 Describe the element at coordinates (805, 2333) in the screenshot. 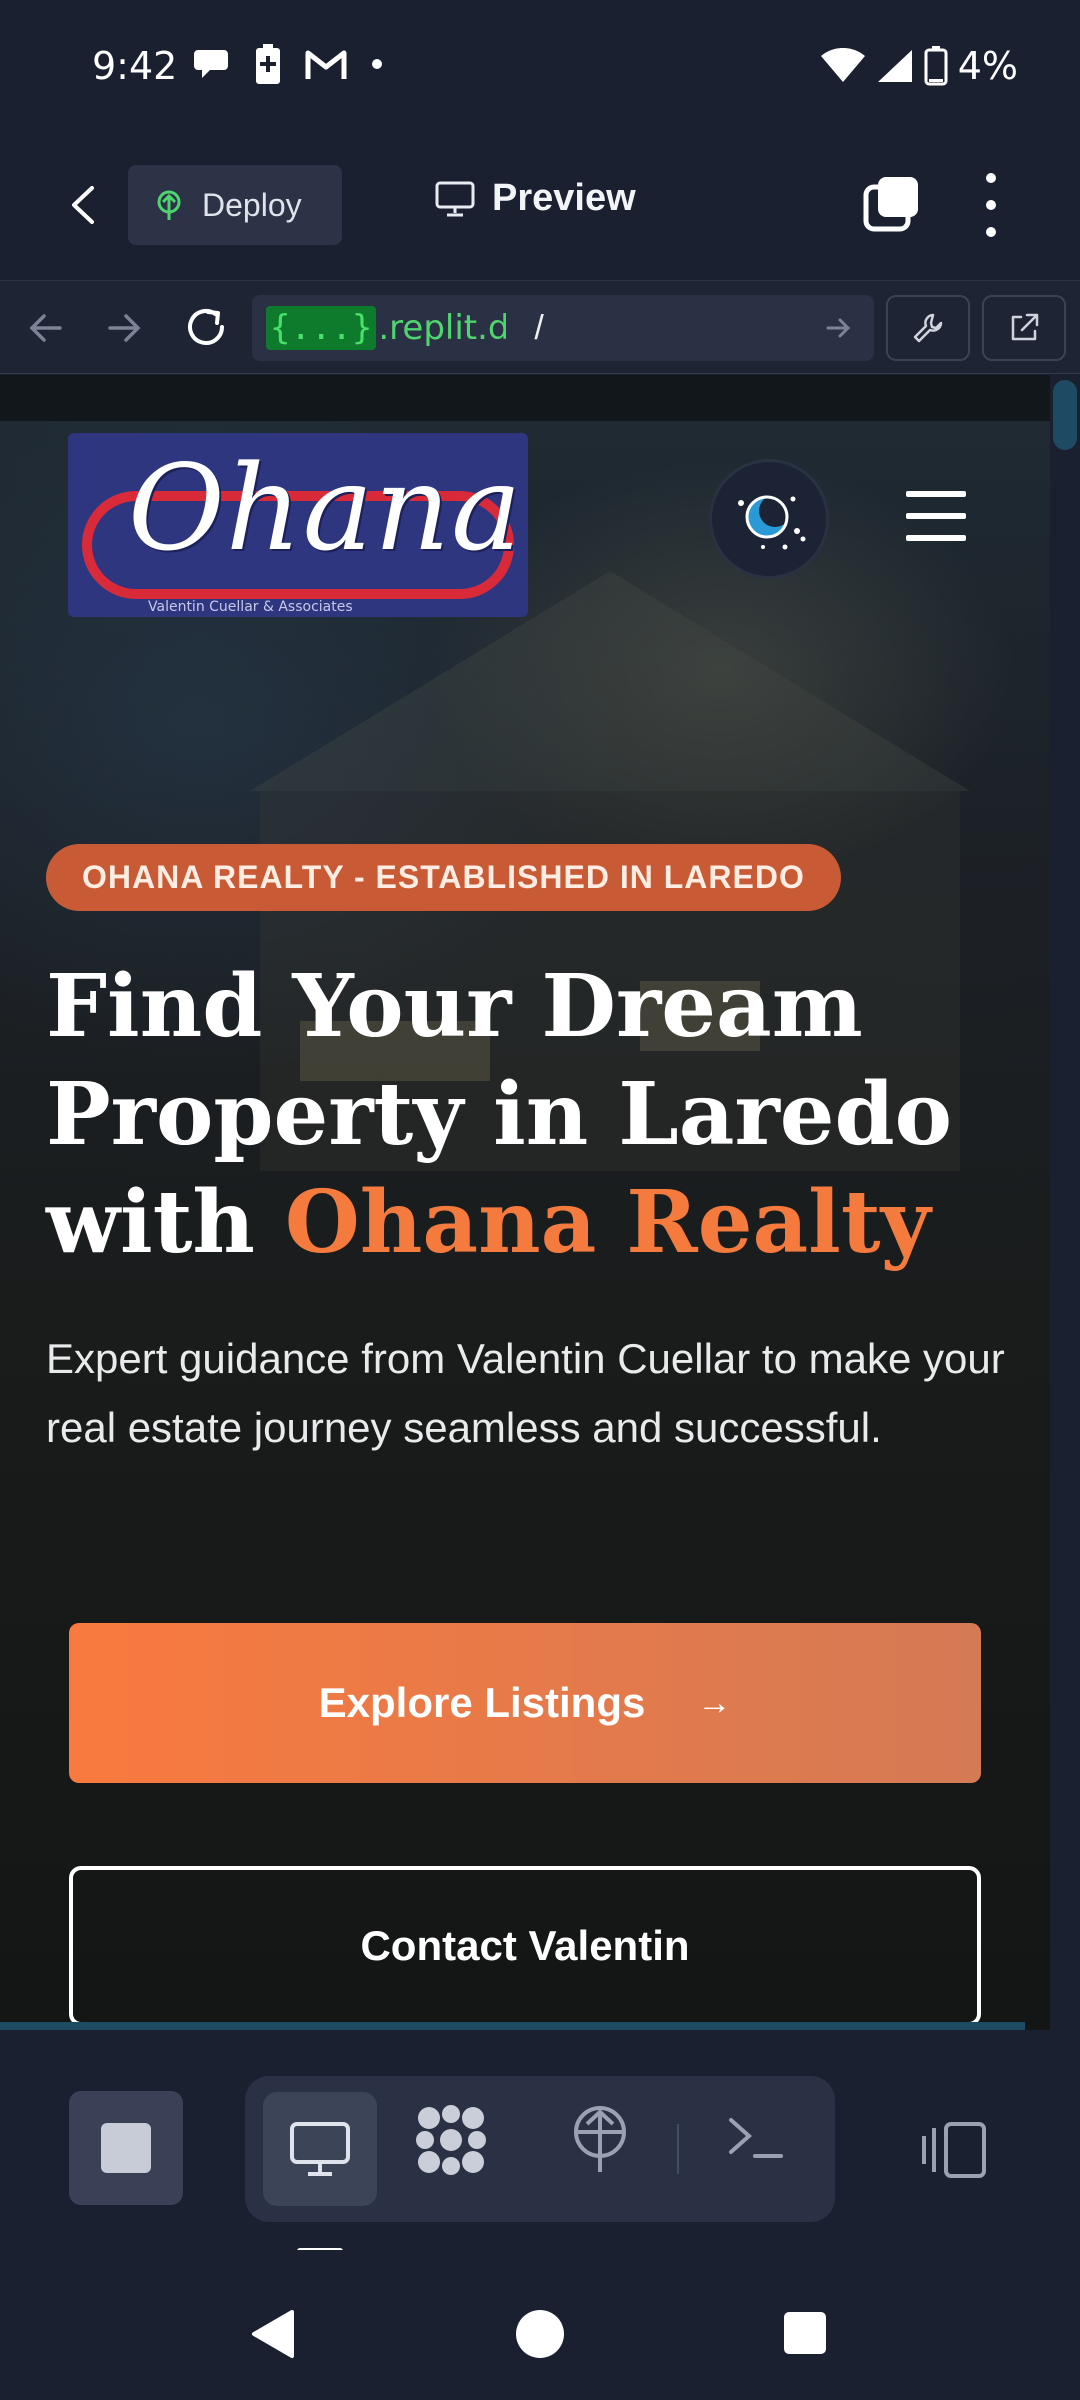

I see `system-recents-button` at that location.